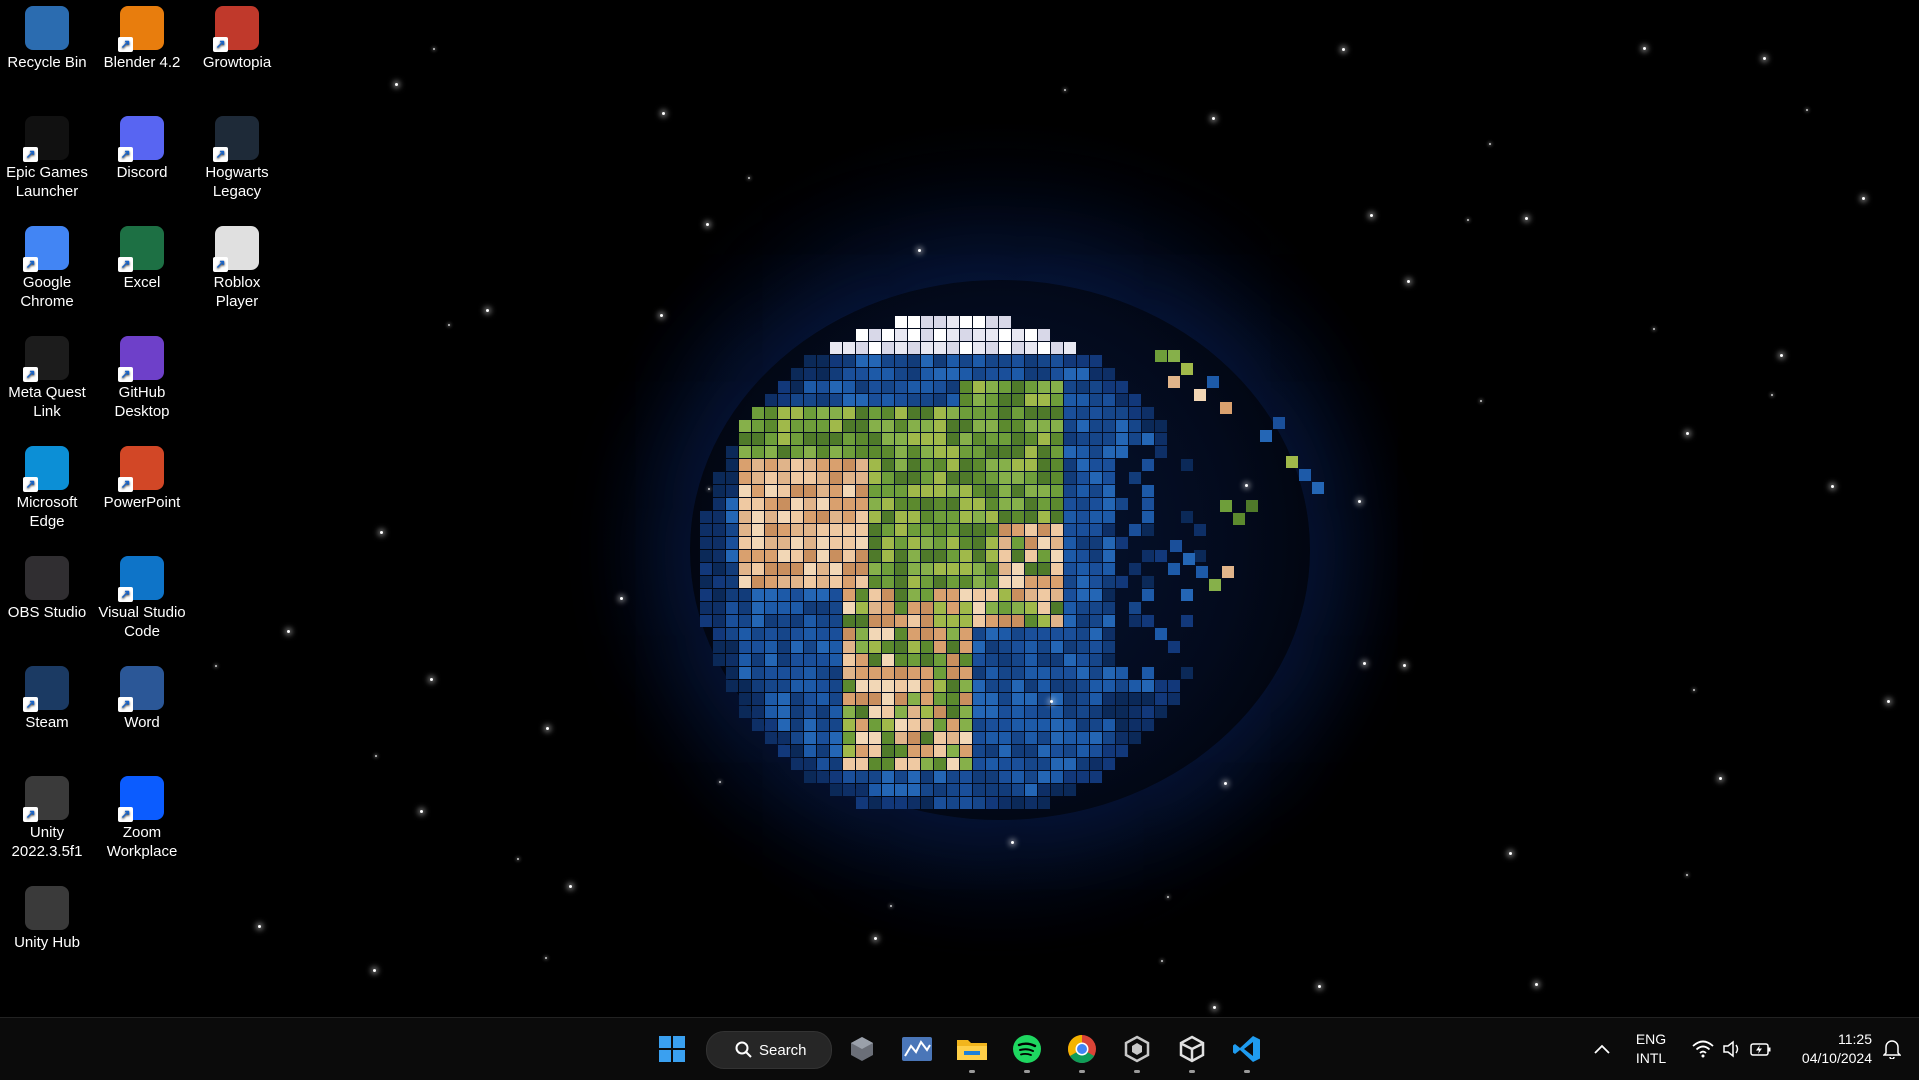 This screenshot has width=1919, height=1080. What do you see at coordinates (142, 39) in the screenshot?
I see `desktop-icon-blender: ↗ Blender 4.2` at bounding box center [142, 39].